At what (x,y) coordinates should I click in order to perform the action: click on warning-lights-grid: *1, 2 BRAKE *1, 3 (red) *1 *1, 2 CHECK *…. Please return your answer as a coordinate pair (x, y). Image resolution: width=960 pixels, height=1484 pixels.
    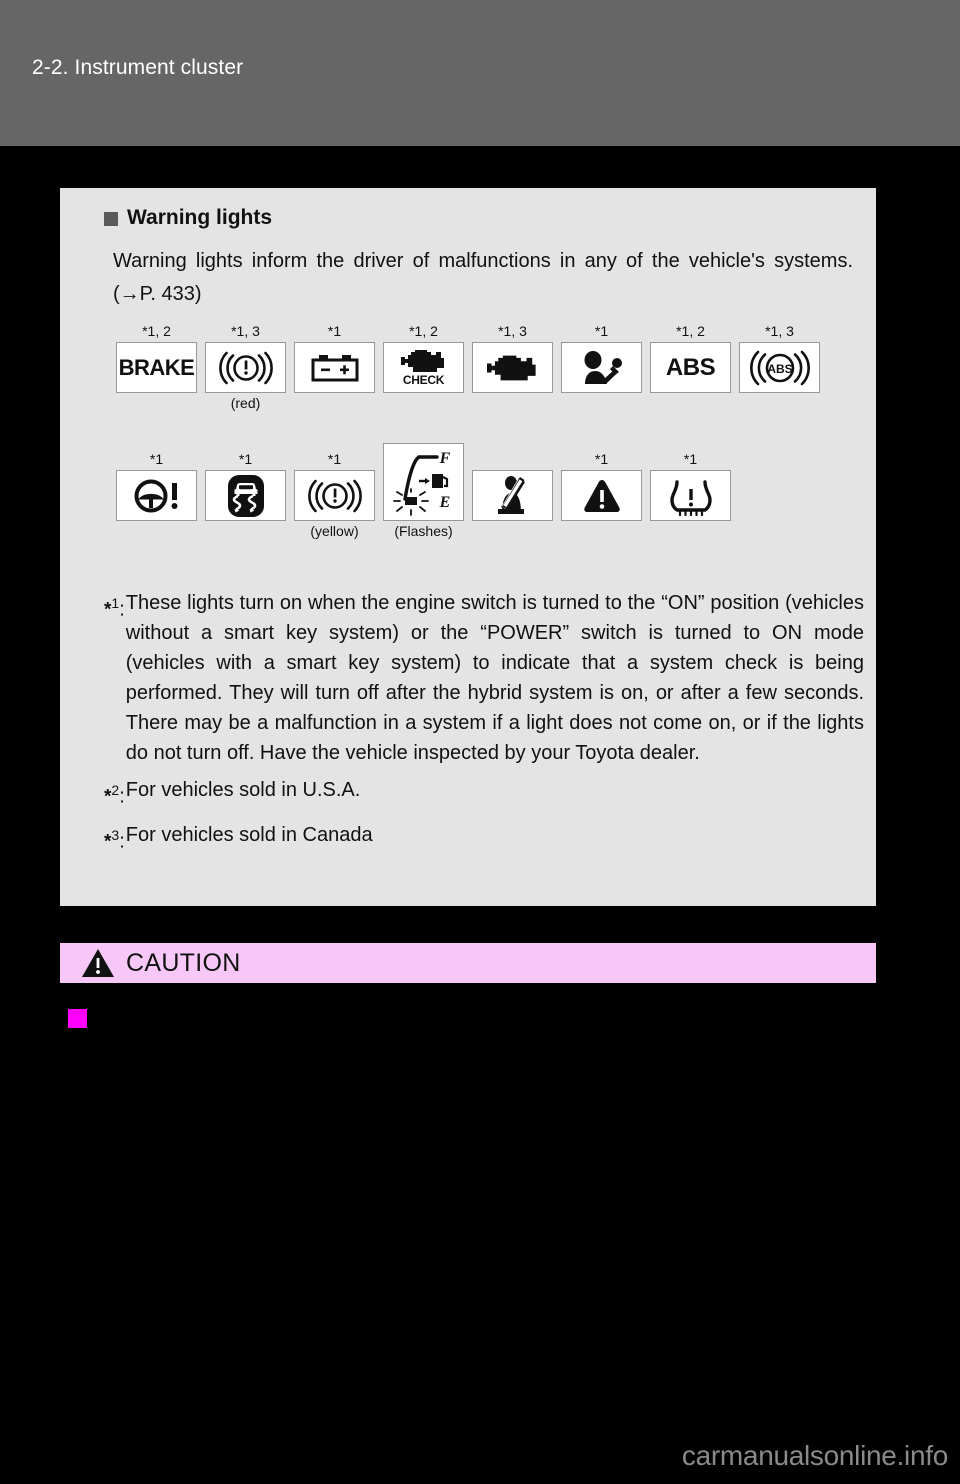
    Looking at the image, I should click on (468, 430).